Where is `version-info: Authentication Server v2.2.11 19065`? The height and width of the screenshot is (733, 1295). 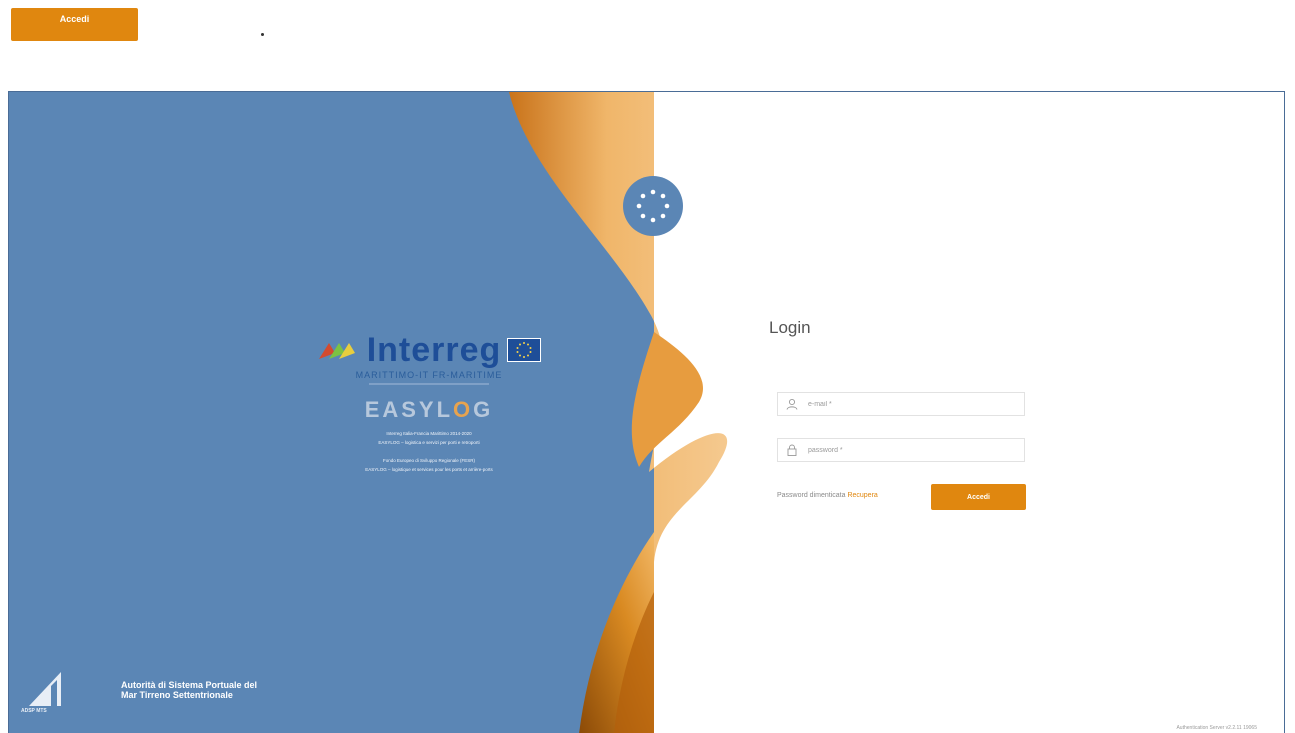
version-info: Authentication Server v2.2.11 19065 is located at coordinates (1216, 728).